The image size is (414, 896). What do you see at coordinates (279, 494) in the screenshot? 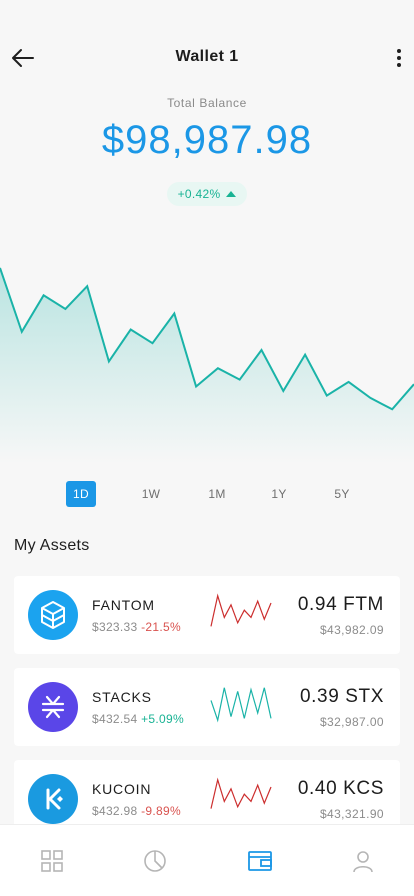
I see `range-1y: 1Y` at bounding box center [279, 494].